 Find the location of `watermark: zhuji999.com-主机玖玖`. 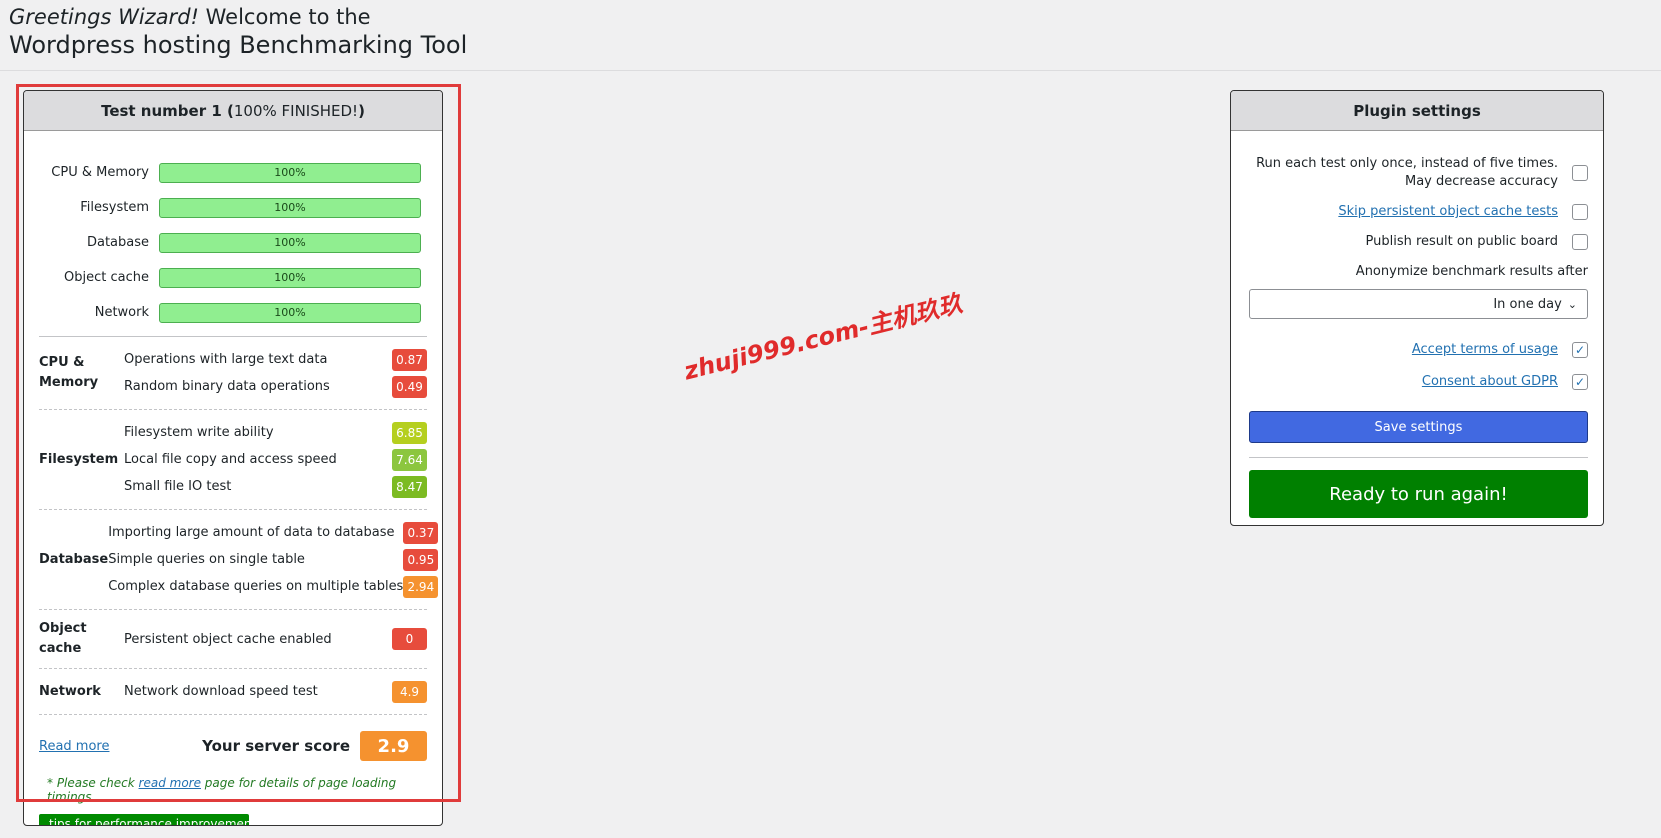

watermark: zhuji999.com-主机玖玖 is located at coordinates (823, 337).